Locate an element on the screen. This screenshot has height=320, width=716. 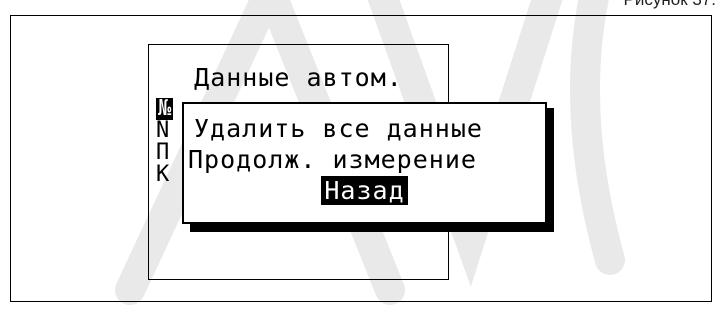
background-menu-item: N is located at coordinates (164, 131).